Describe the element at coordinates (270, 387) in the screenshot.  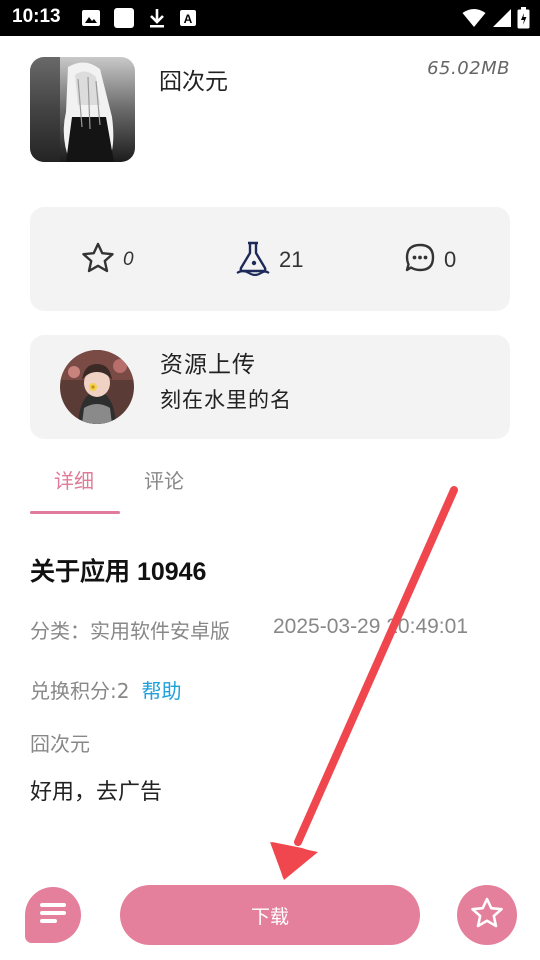
I see `uploader-card: 资源上传 刻在水里的名` at that location.